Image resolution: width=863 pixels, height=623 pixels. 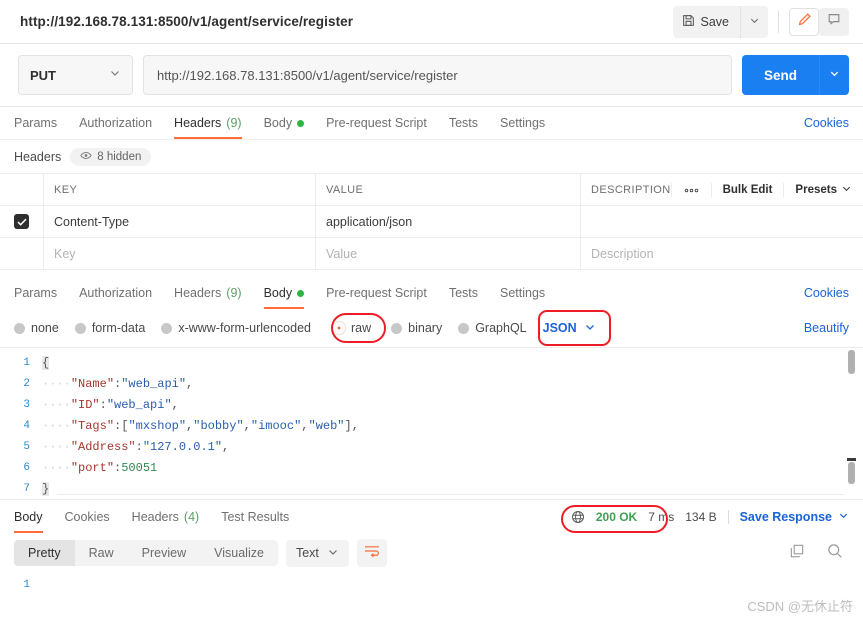 I want to click on beautify-link: Beautify, so click(x=826, y=328).